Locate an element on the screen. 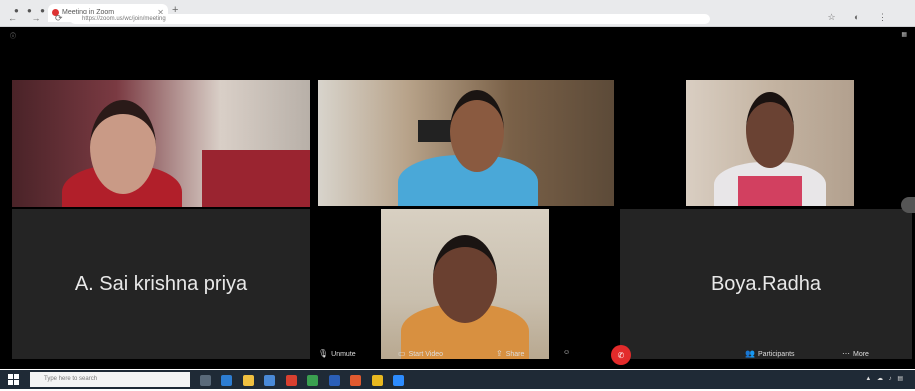  zoom-icon is located at coordinates (399, 380).